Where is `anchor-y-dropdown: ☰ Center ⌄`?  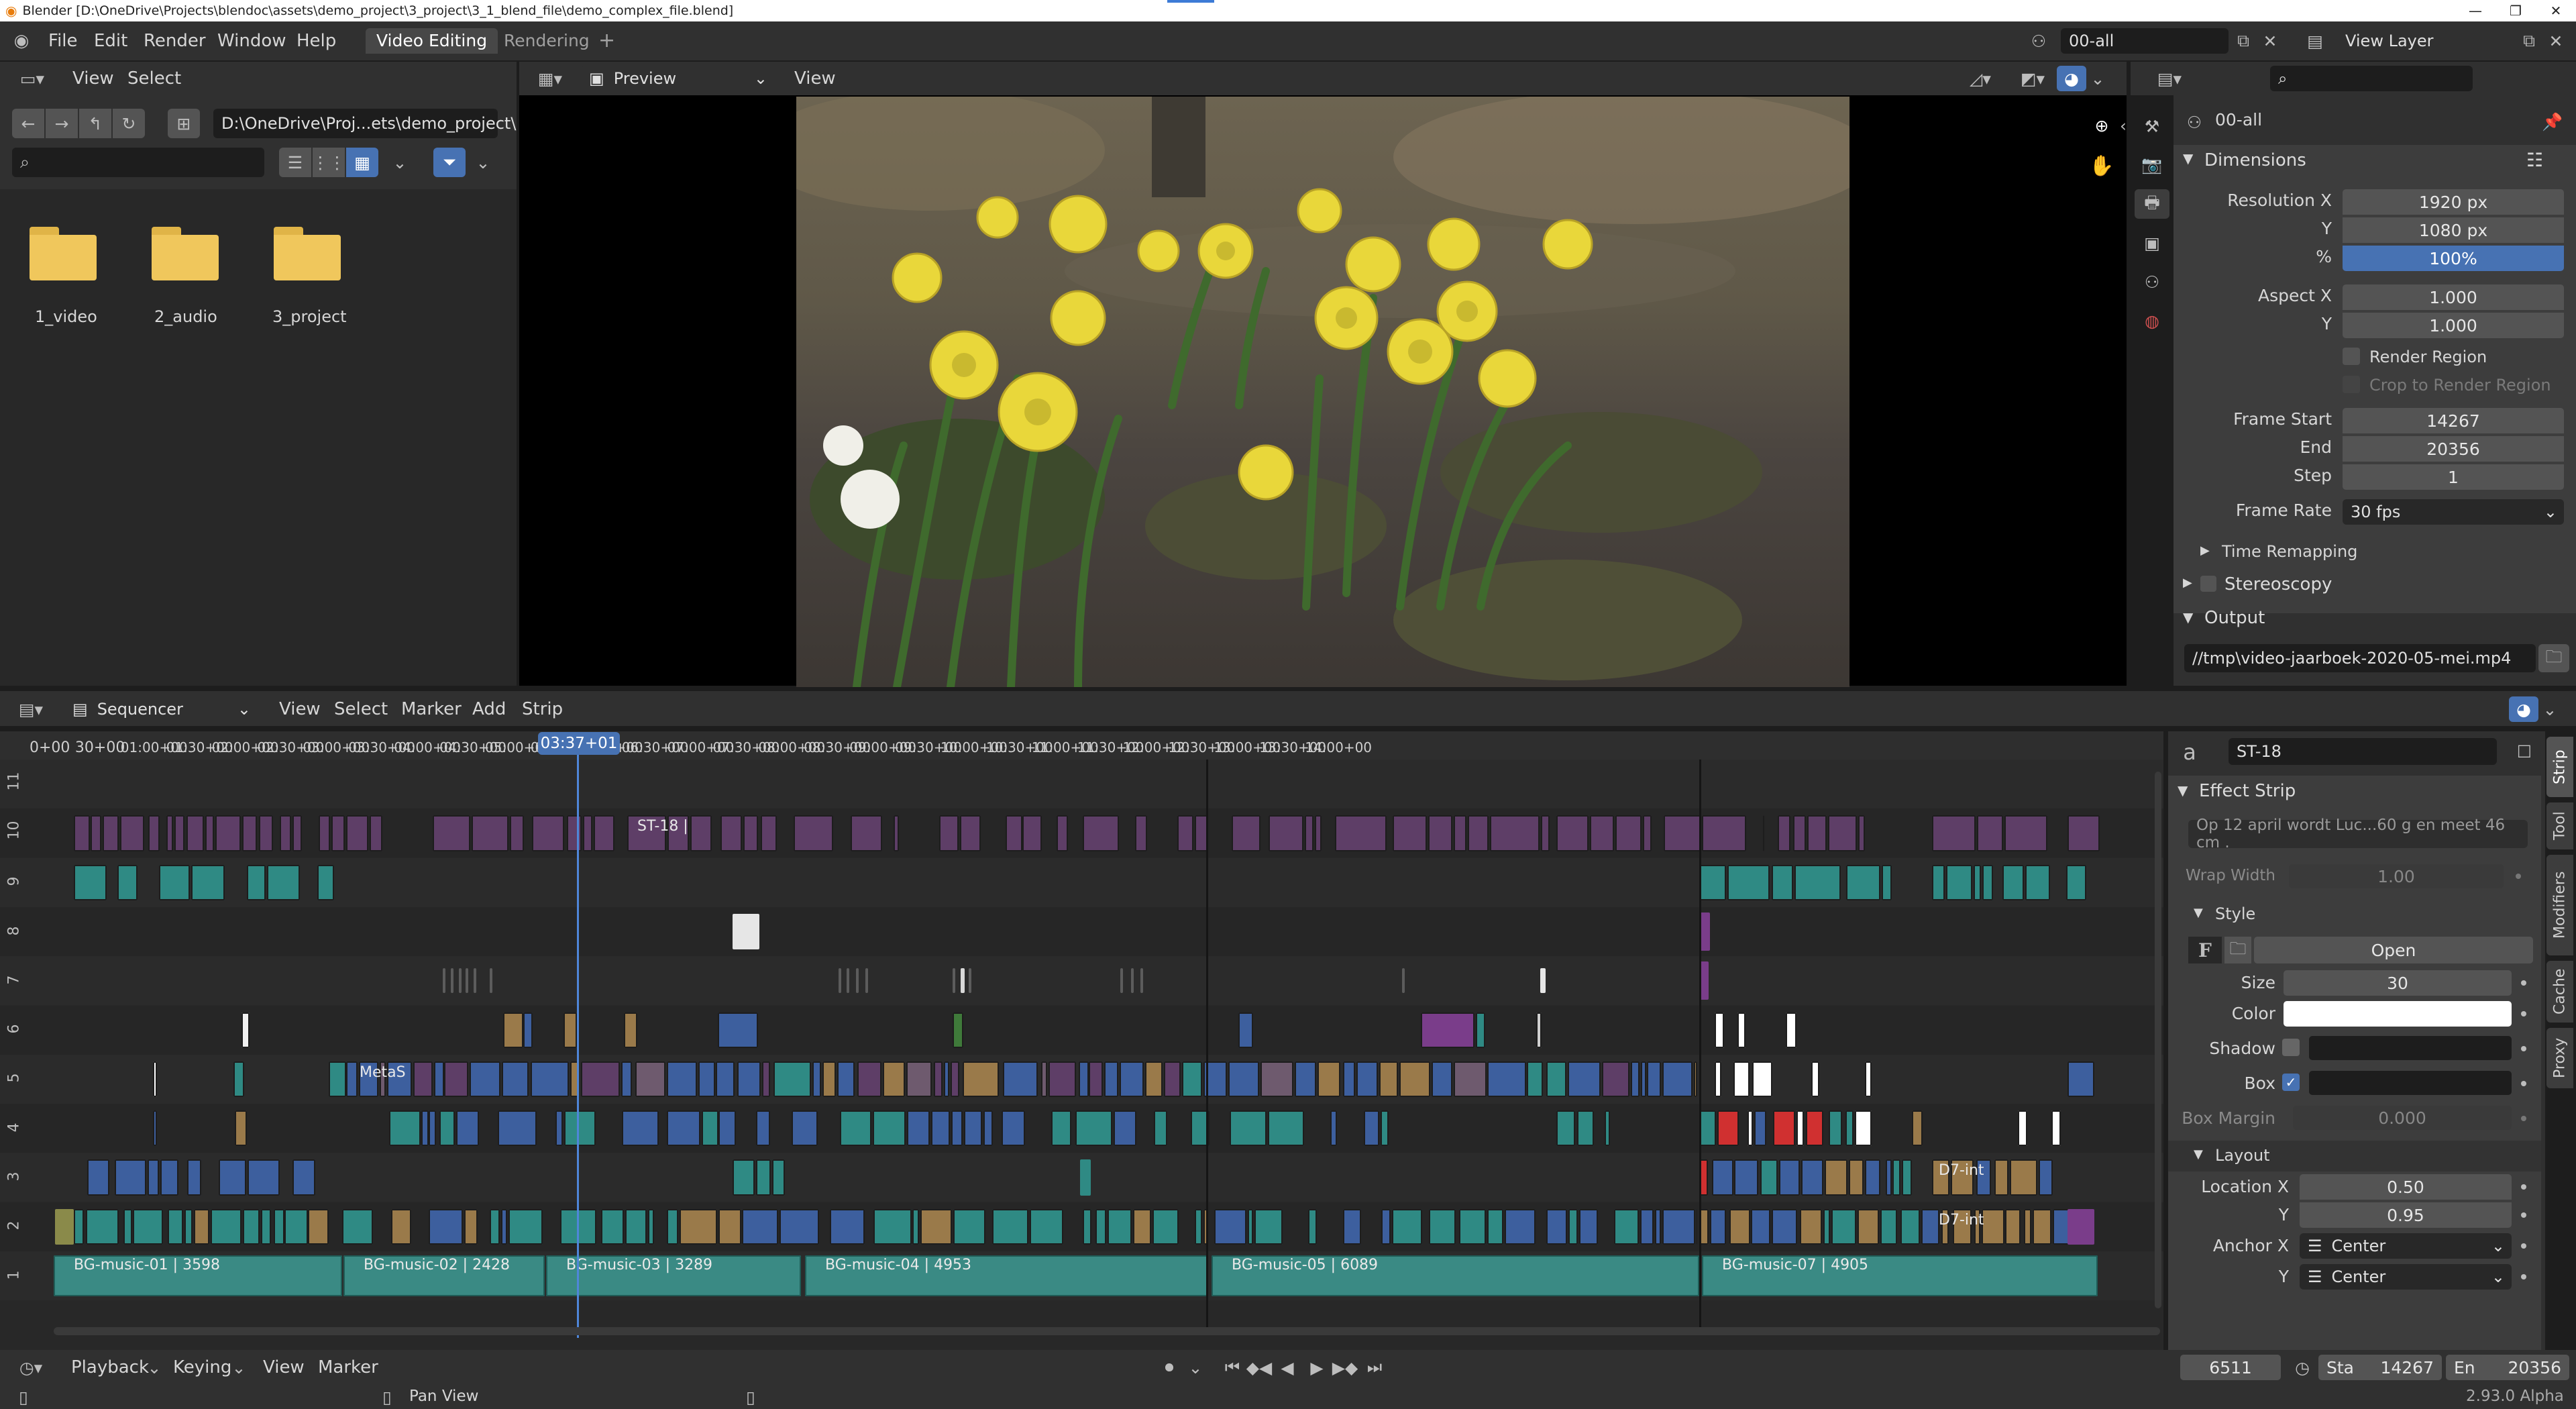 anchor-y-dropdown: ☰ Center ⌄ is located at coordinates (2406, 1277).